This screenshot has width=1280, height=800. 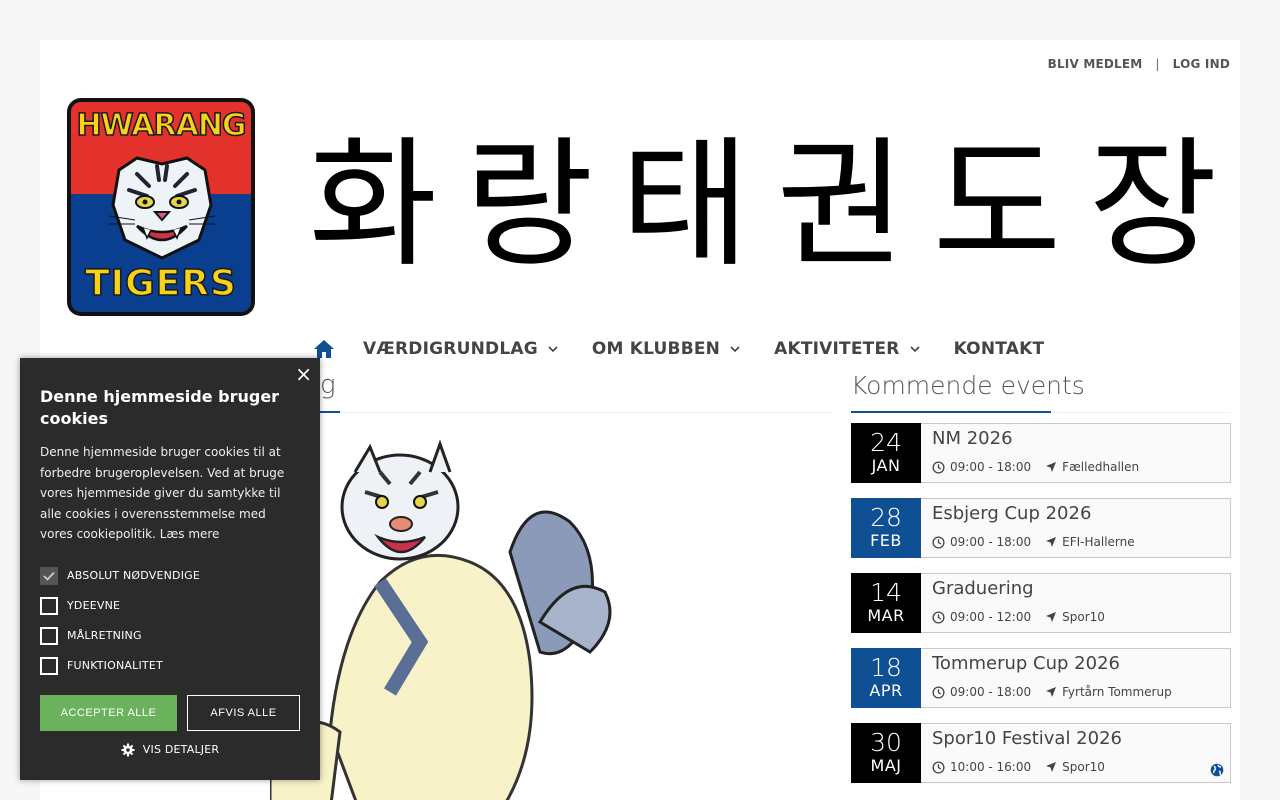 I want to click on event-day: 24, so click(x=886, y=442).